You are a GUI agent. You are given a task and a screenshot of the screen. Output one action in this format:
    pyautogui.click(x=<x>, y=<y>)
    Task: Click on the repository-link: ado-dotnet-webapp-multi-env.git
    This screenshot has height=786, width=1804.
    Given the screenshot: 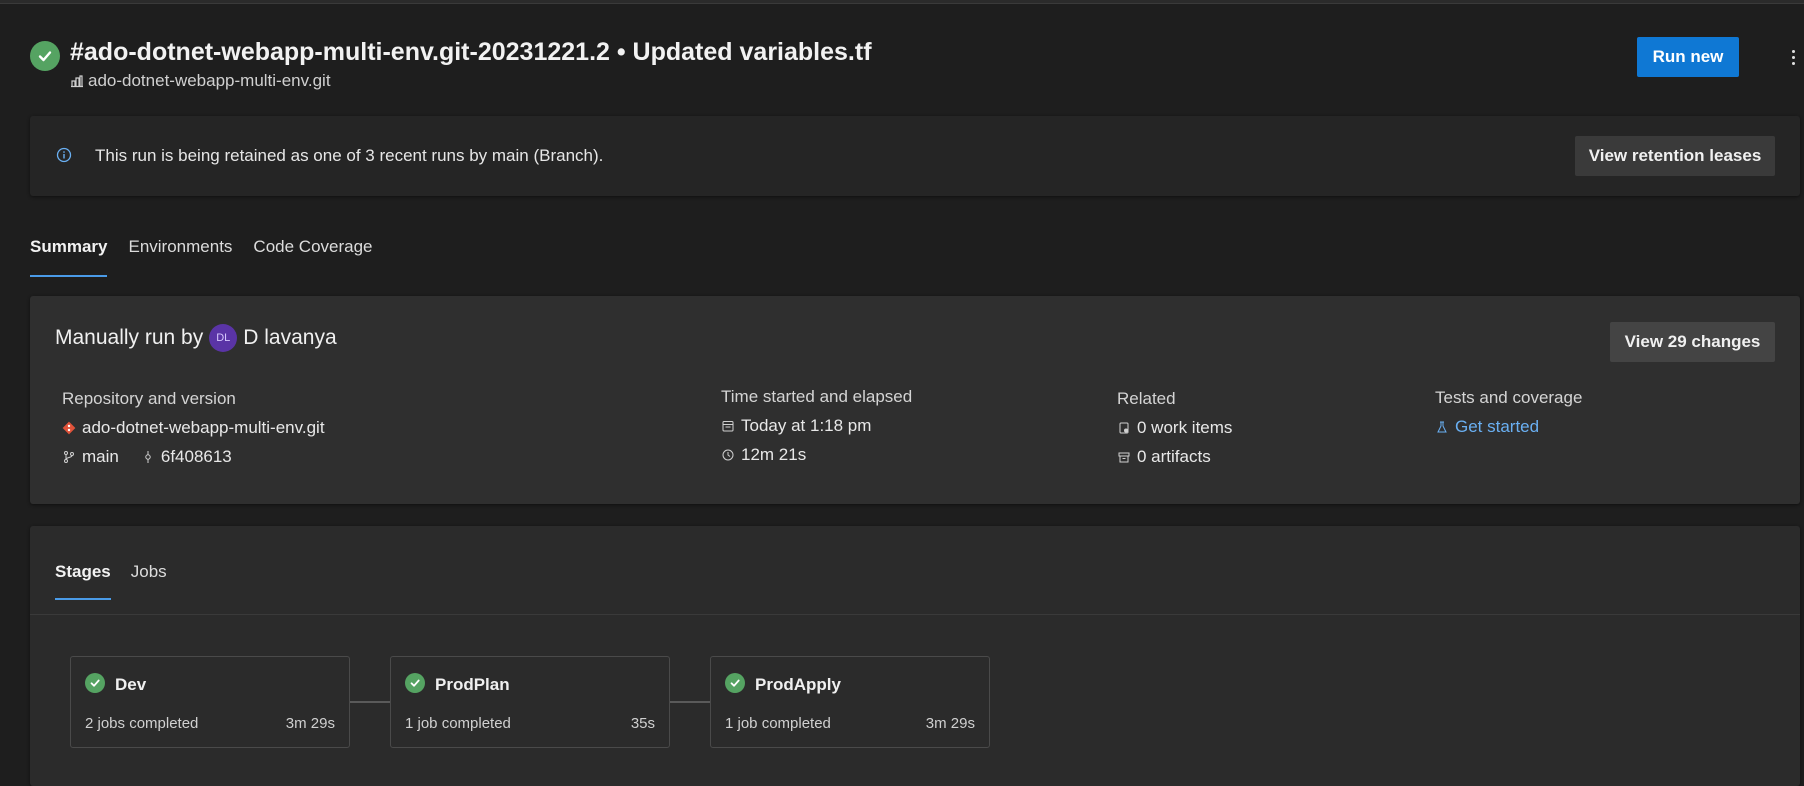 What is the action you would take?
    pyautogui.click(x=193, y=428)
    